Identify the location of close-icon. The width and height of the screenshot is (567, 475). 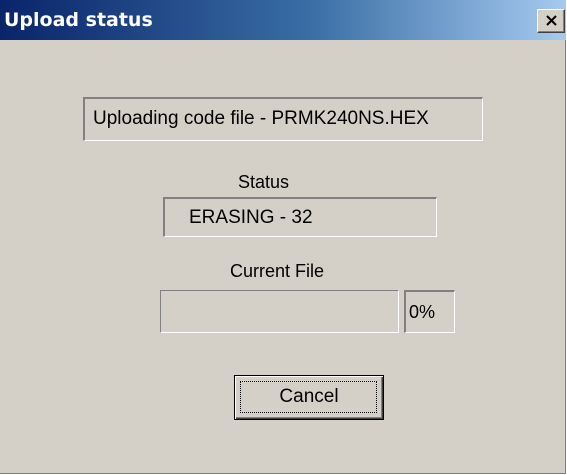
(551, 20).